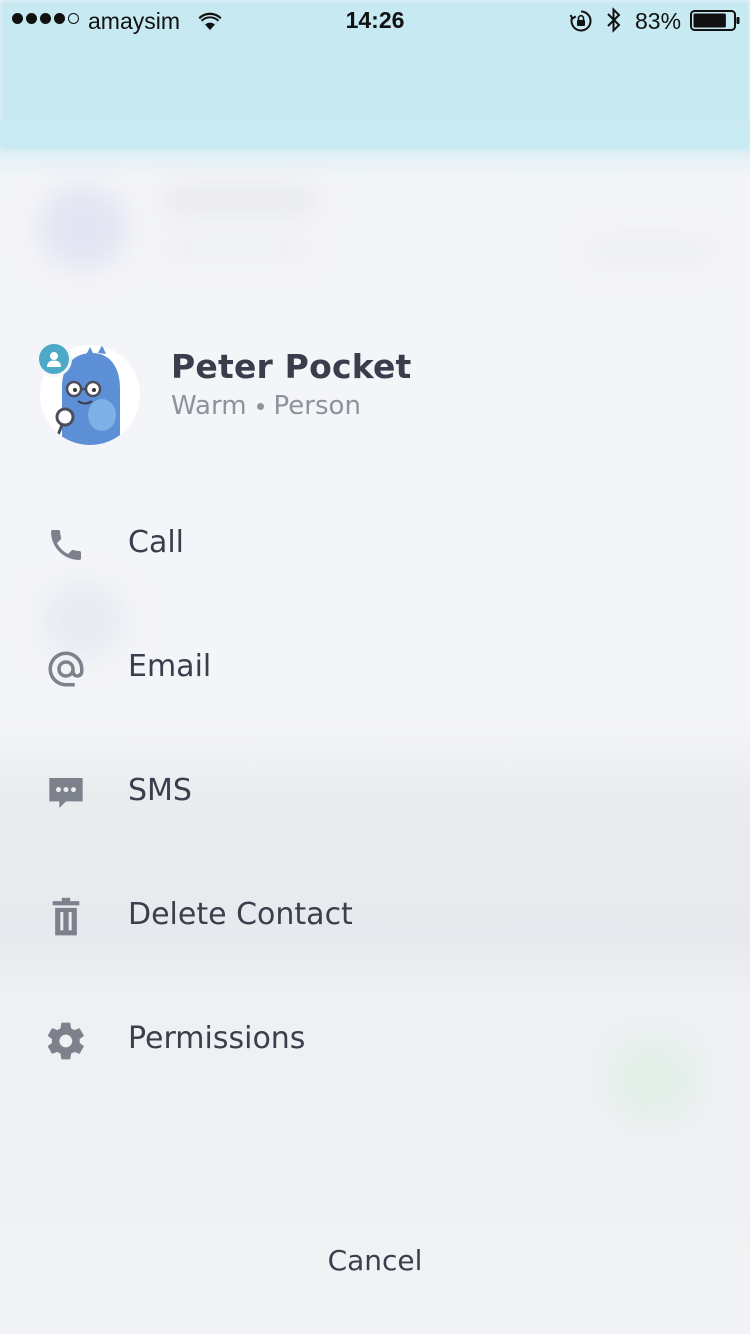 This screenshot has width=750, height=1334. I want to click on bluetooth-icon, so click(614, 20).